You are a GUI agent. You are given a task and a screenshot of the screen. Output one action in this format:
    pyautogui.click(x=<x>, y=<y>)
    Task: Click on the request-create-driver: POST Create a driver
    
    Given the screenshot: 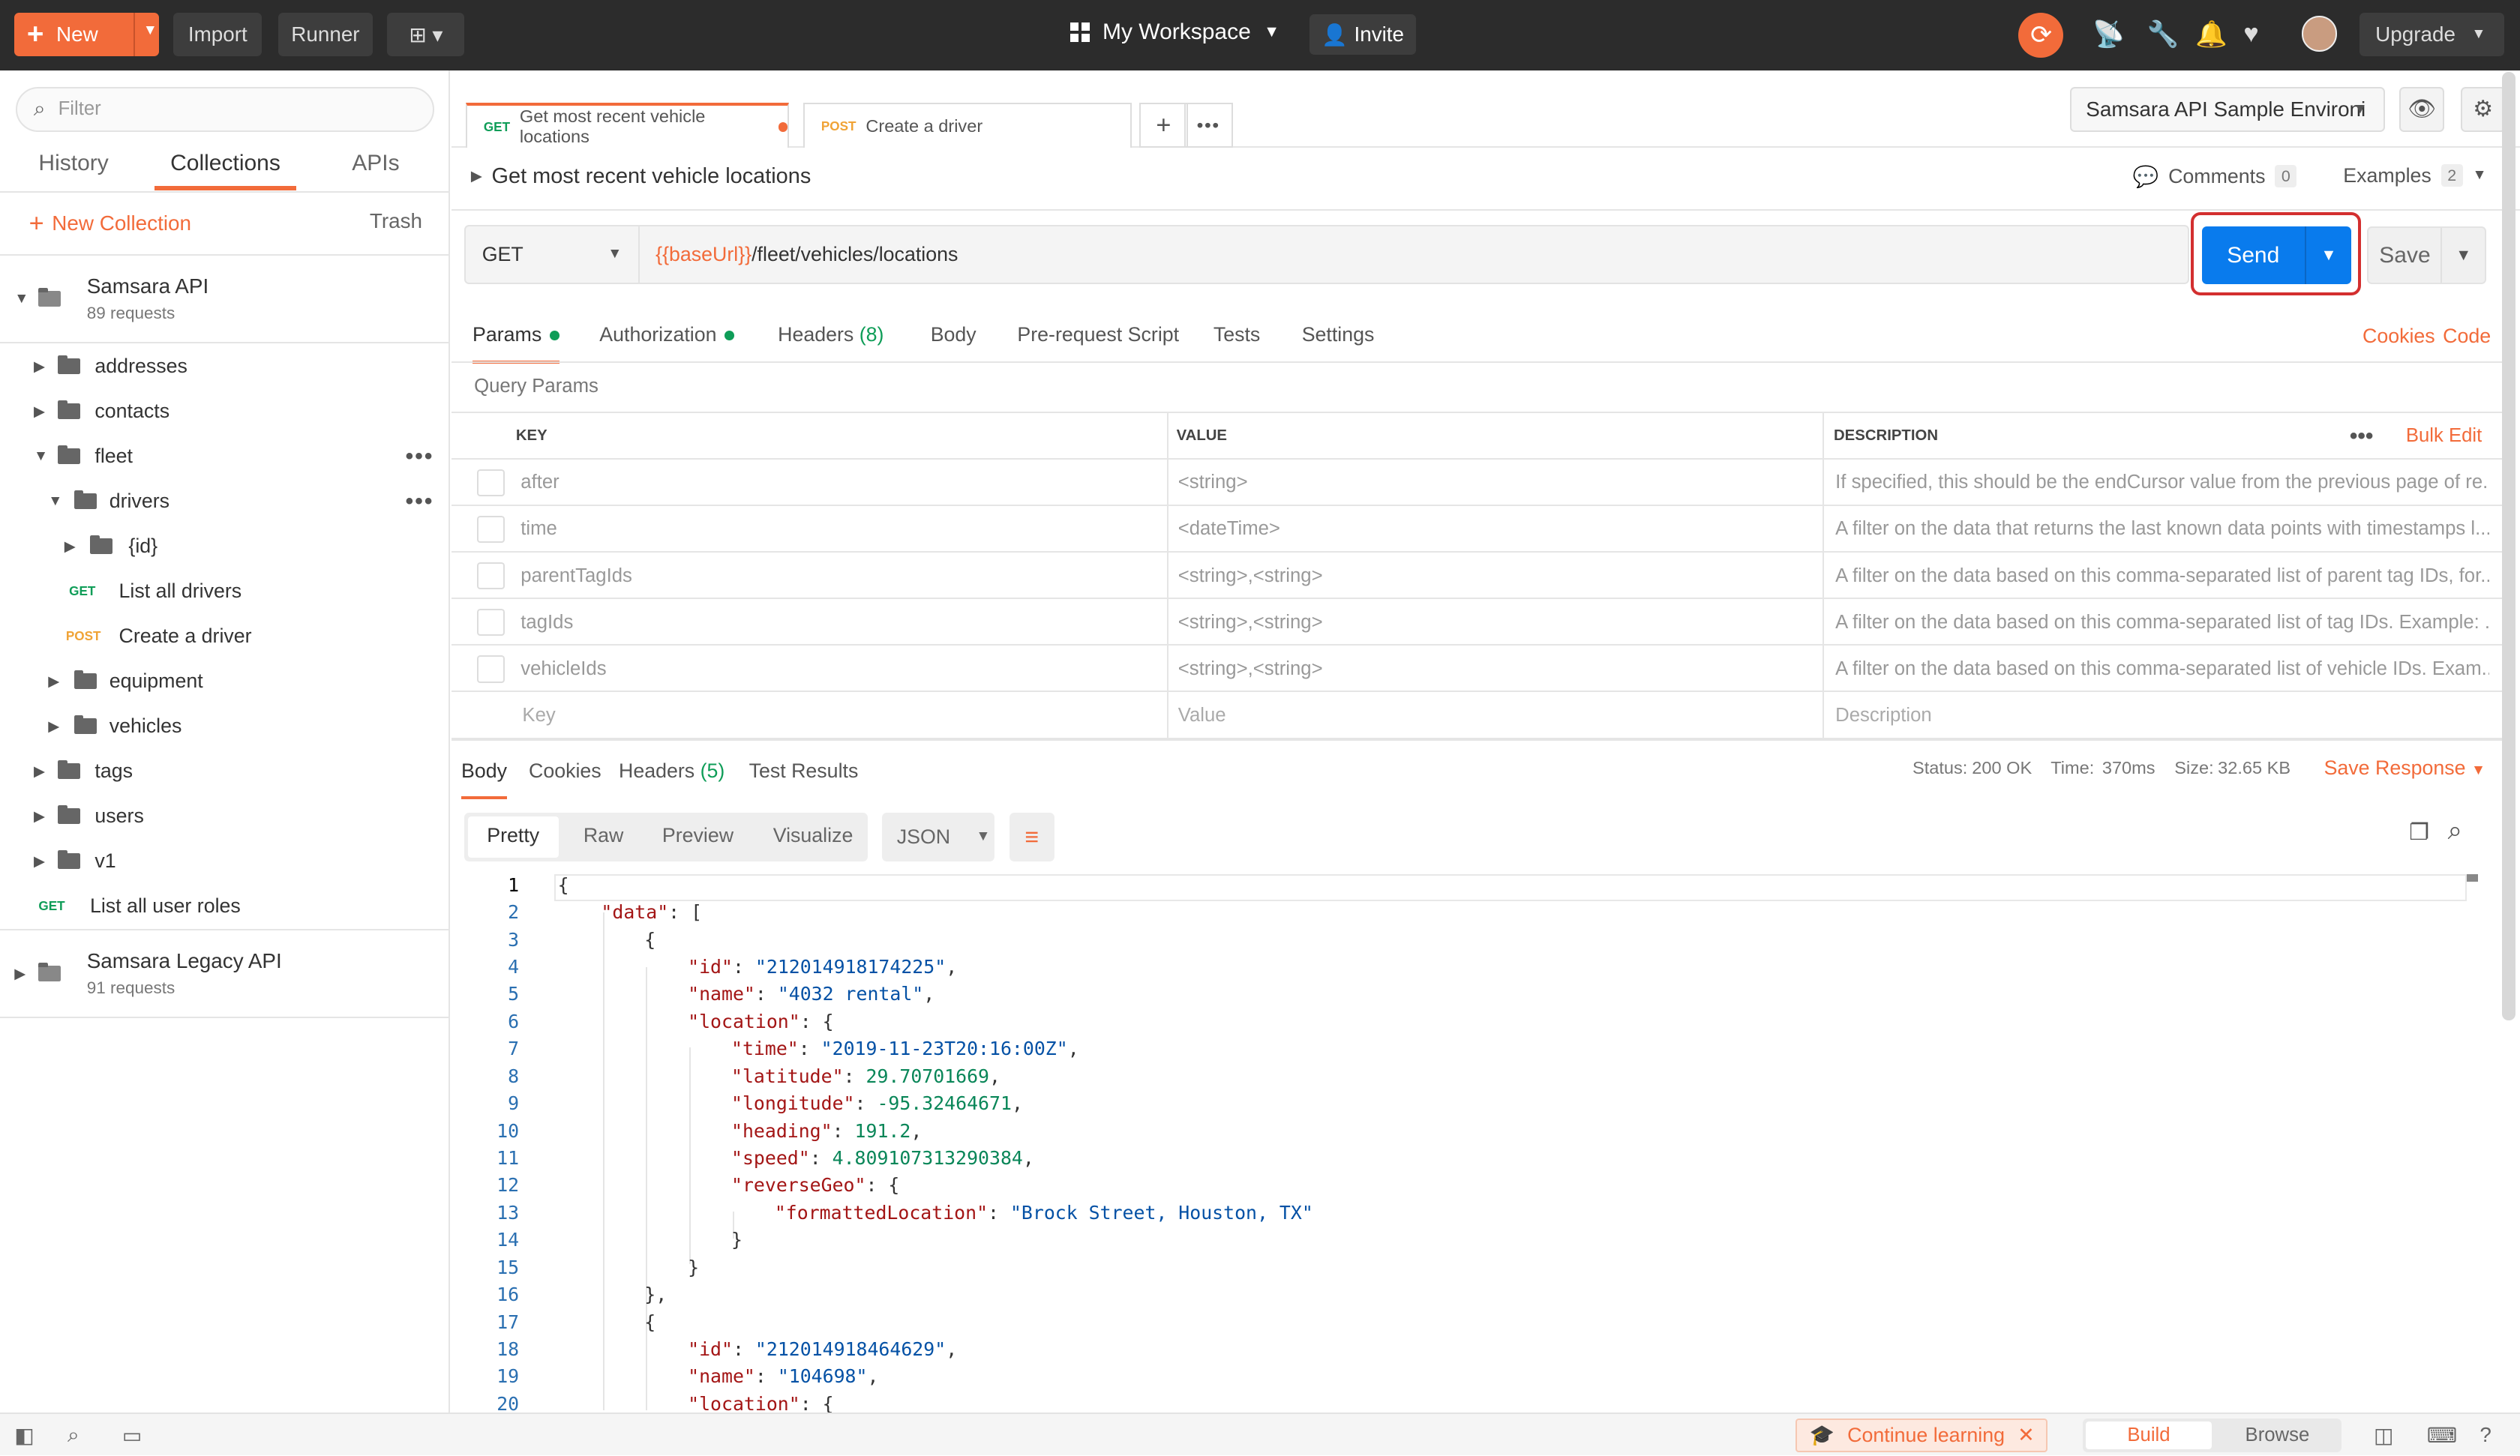 What is the action you would take?
    pyautogui.click(x=225, y=636)
    